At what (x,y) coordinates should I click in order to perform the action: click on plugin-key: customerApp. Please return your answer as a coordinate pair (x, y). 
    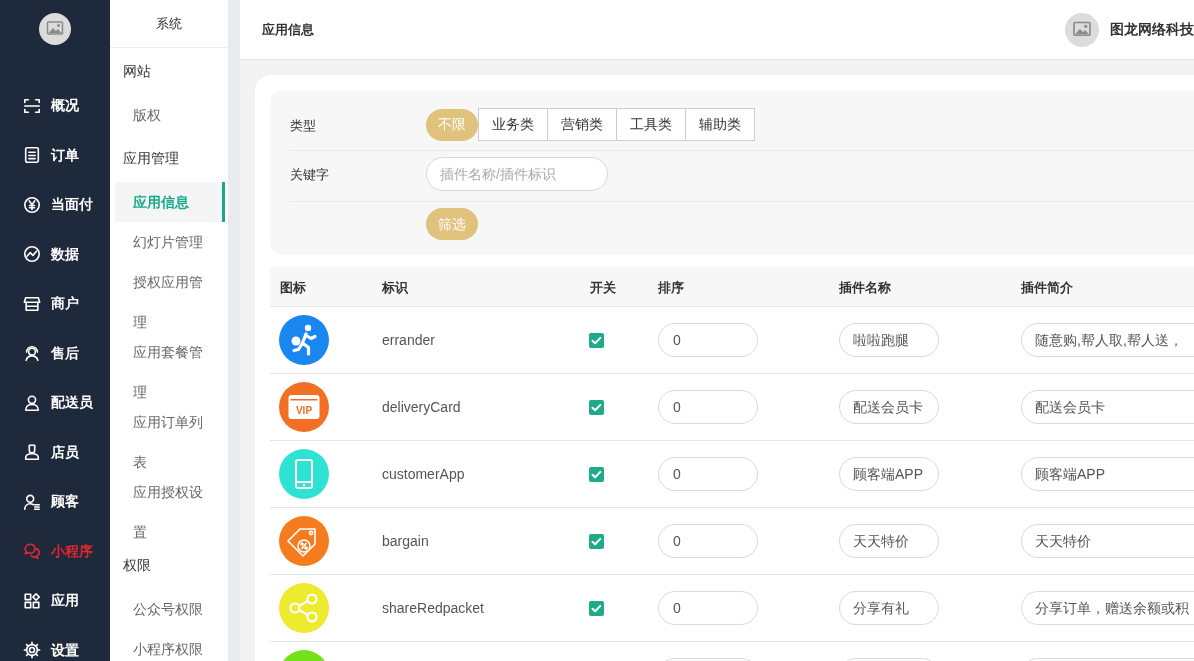
    Looking at the image, I should click on (423, 474).